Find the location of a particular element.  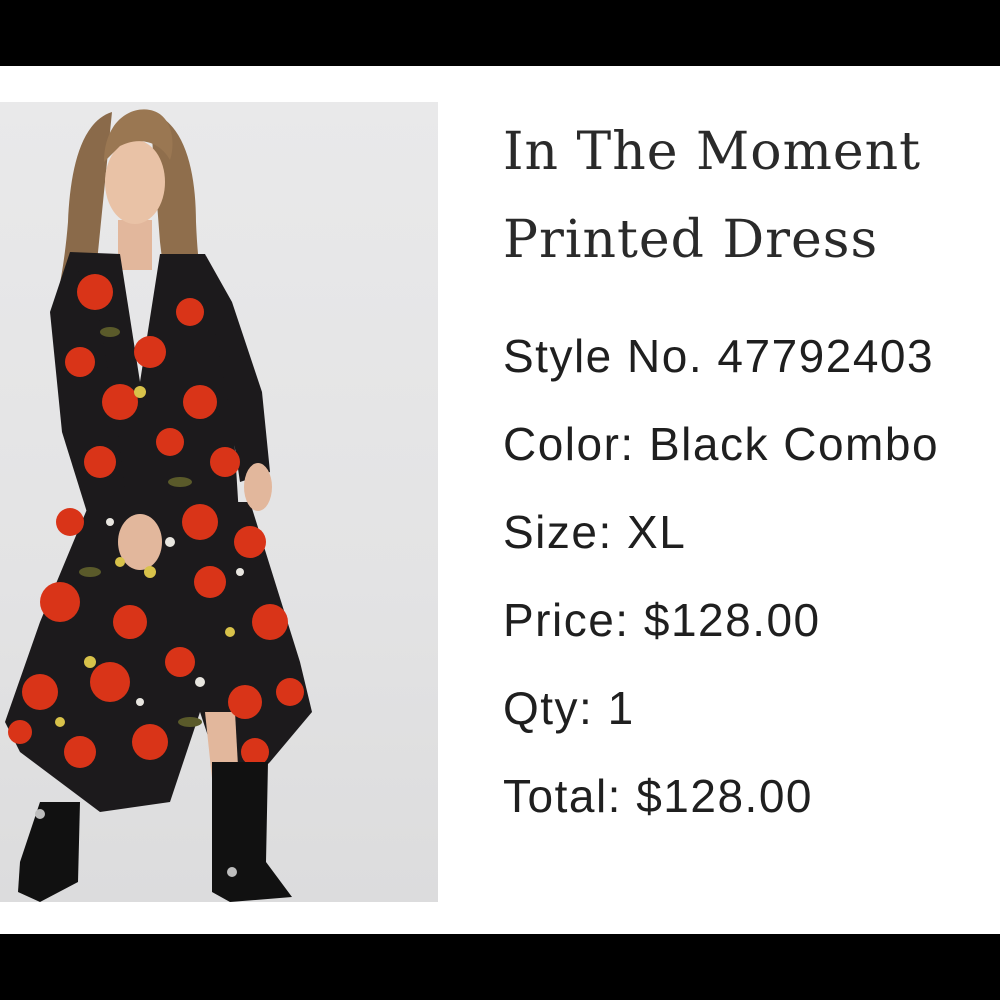

quantity-label: Qty: 1 is located at coordinates (569, 708).